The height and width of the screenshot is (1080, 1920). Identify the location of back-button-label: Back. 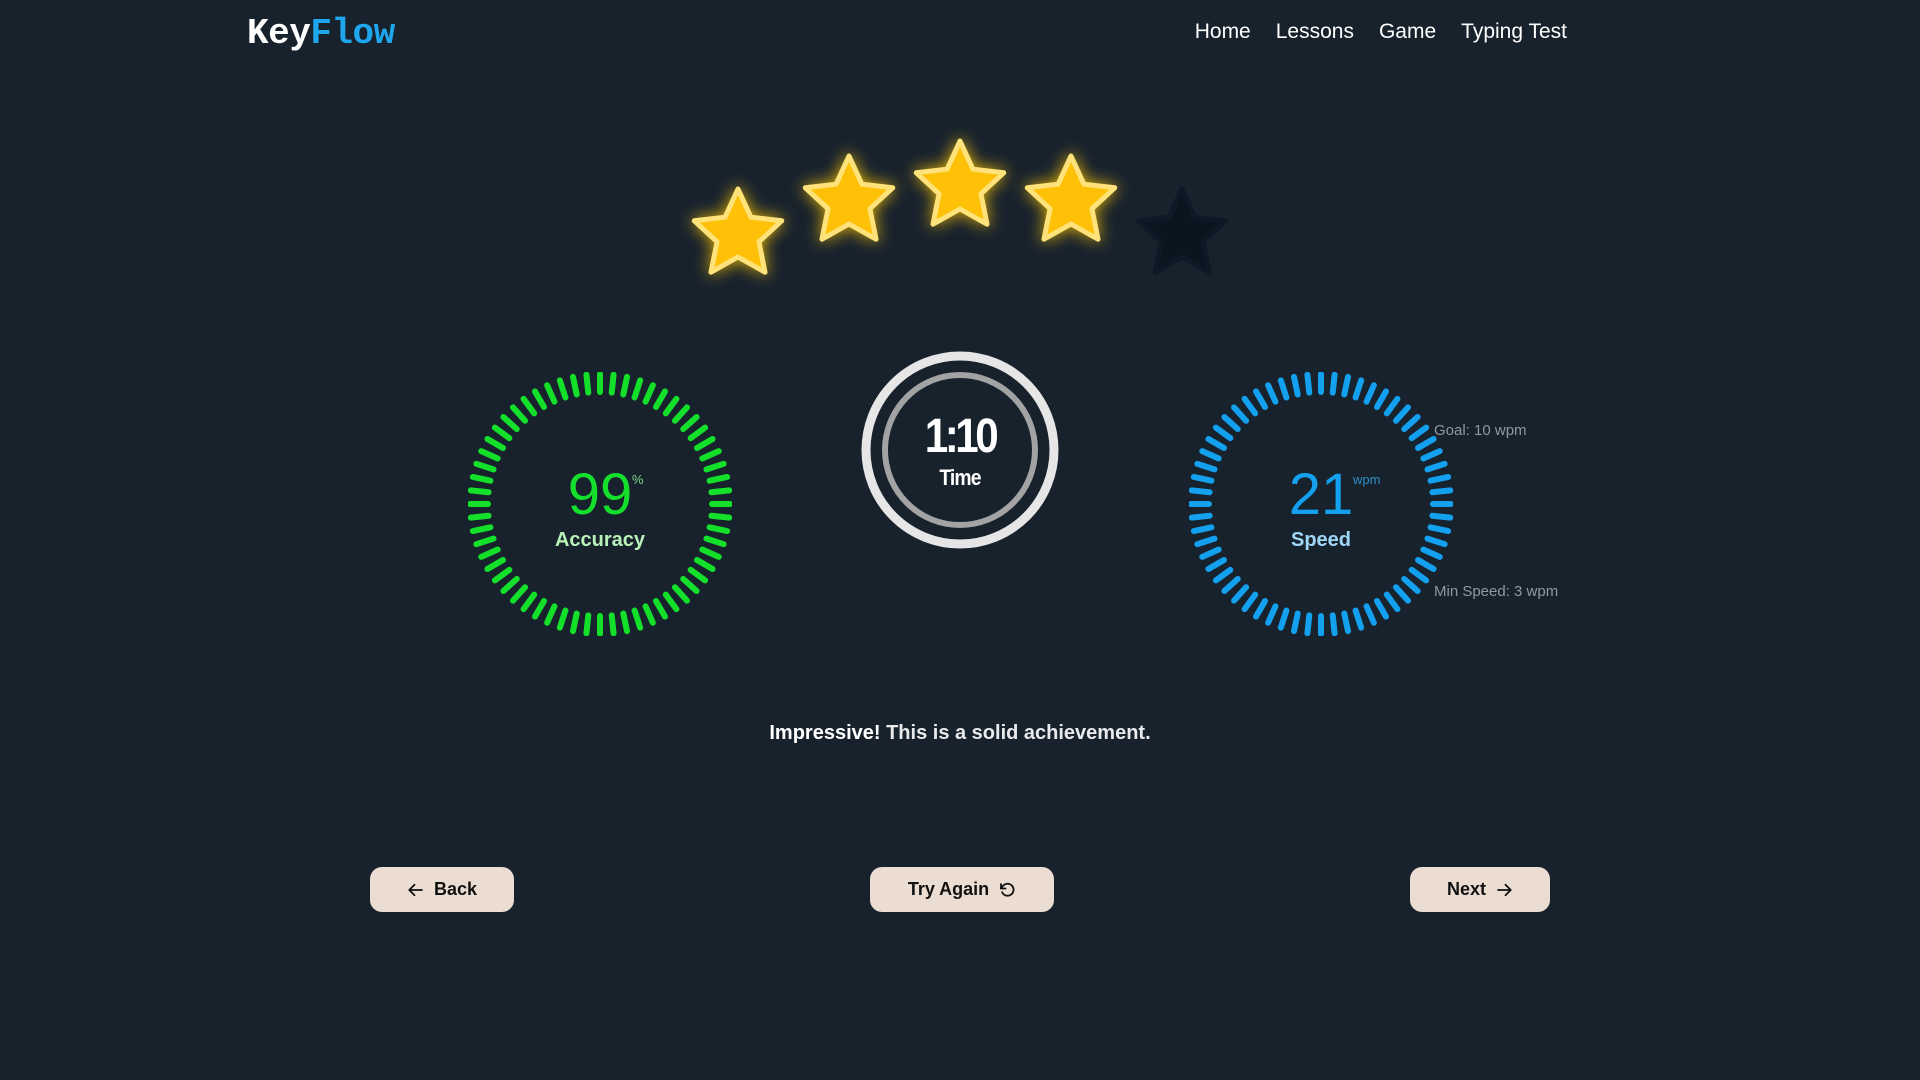
(455, 889).